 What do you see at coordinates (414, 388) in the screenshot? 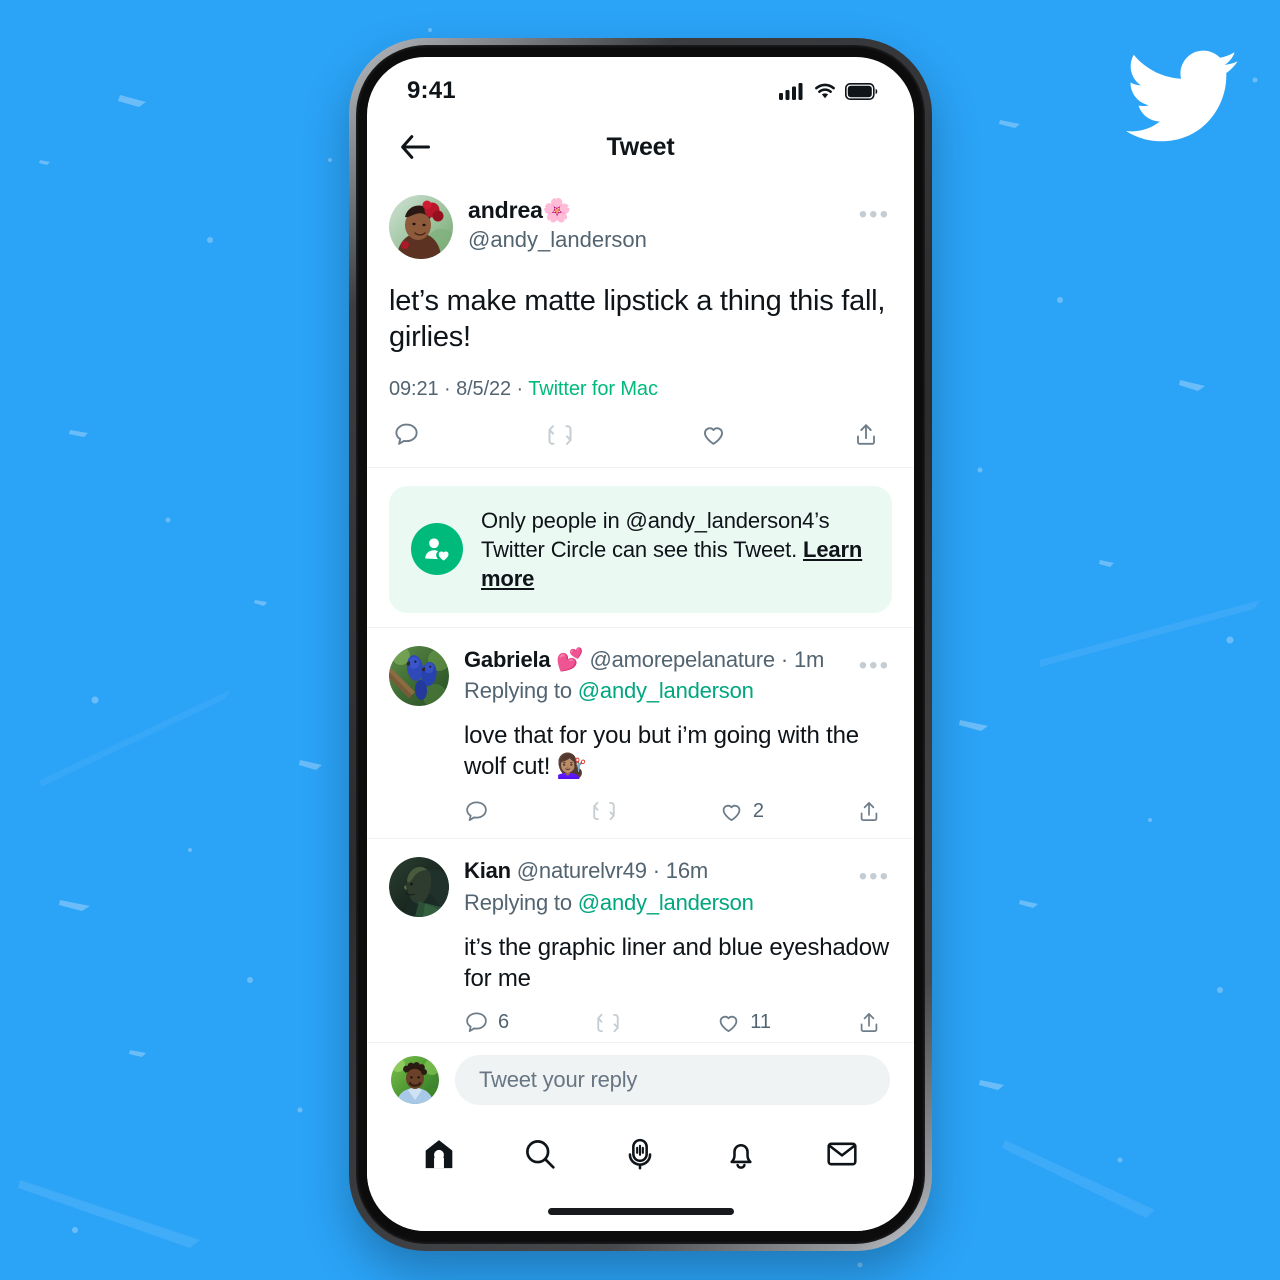
I see `tweet-time: 09:21` at bounding box center [414, 388].